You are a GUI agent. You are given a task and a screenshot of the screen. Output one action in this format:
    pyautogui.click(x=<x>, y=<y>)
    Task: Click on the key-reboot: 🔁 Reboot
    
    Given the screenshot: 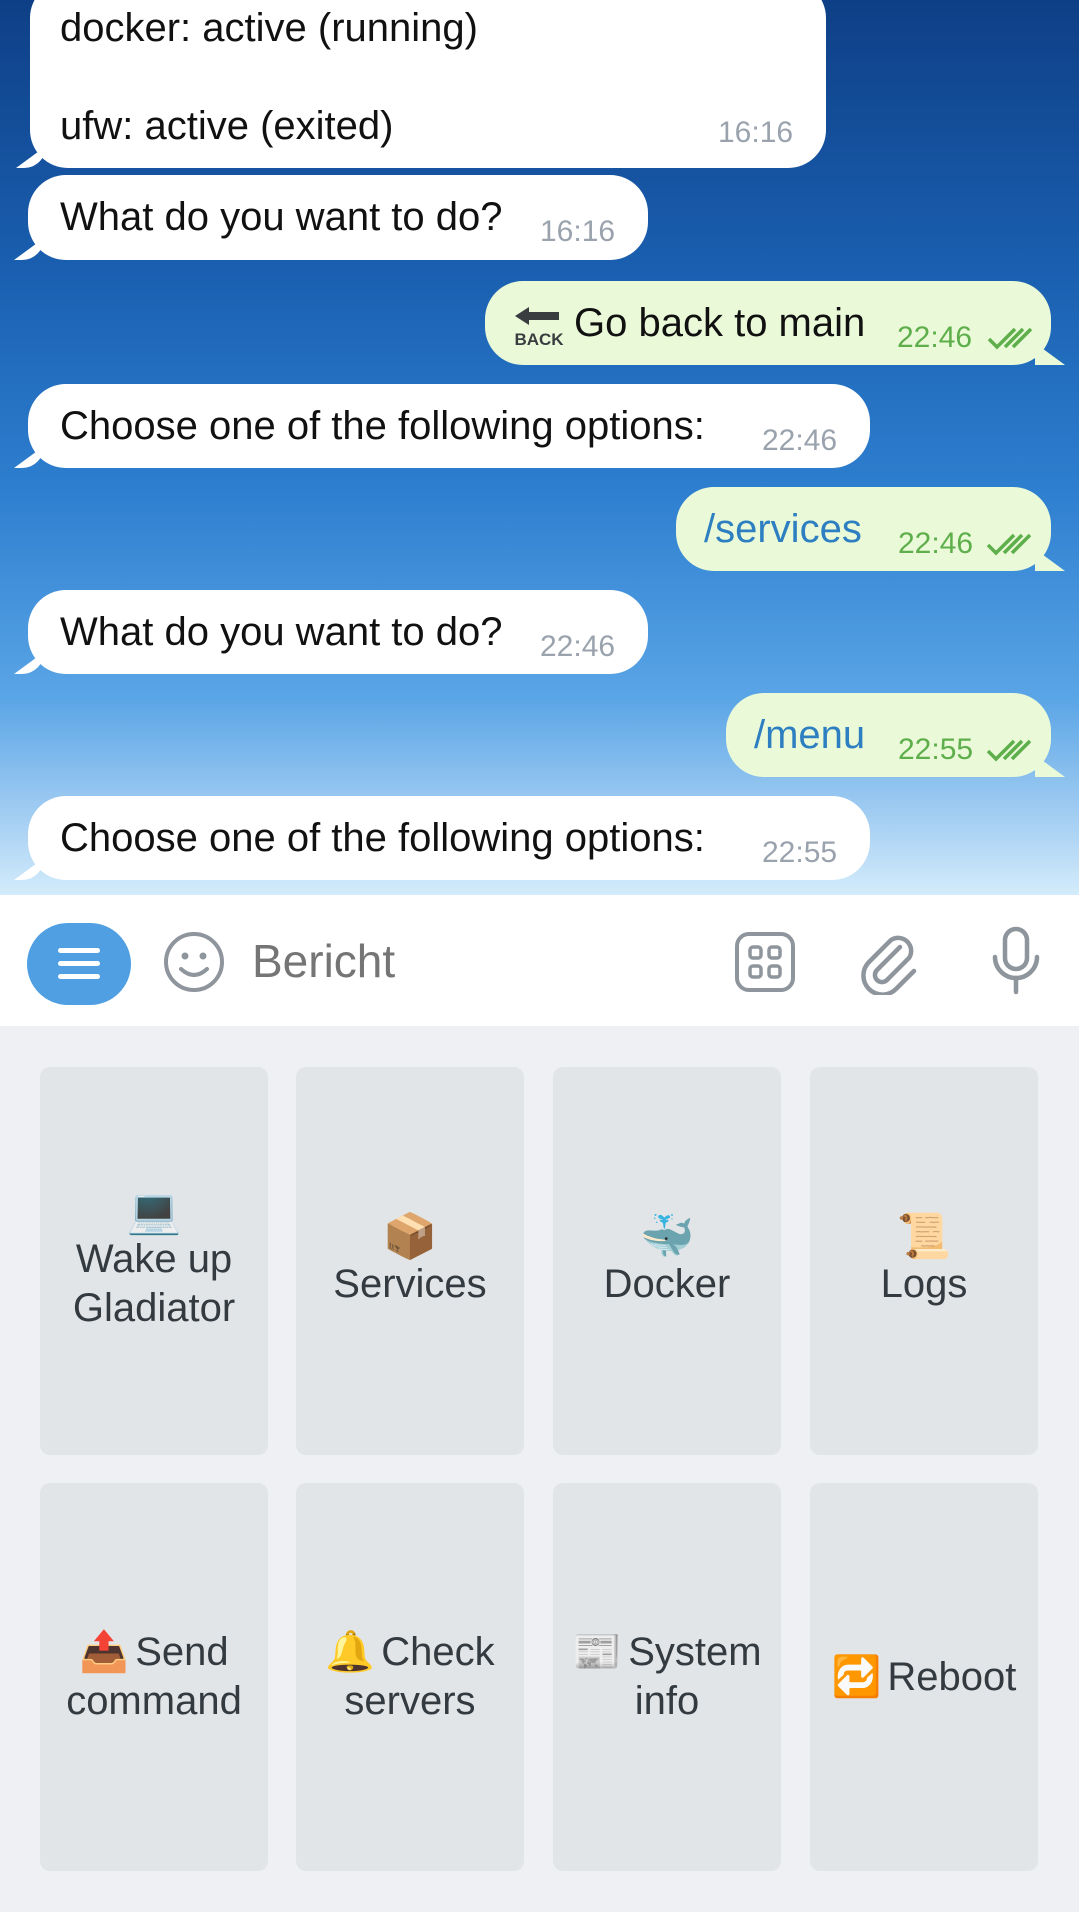 What is the action you would take?
    pyautogui.click(x=924, y=1677)
    